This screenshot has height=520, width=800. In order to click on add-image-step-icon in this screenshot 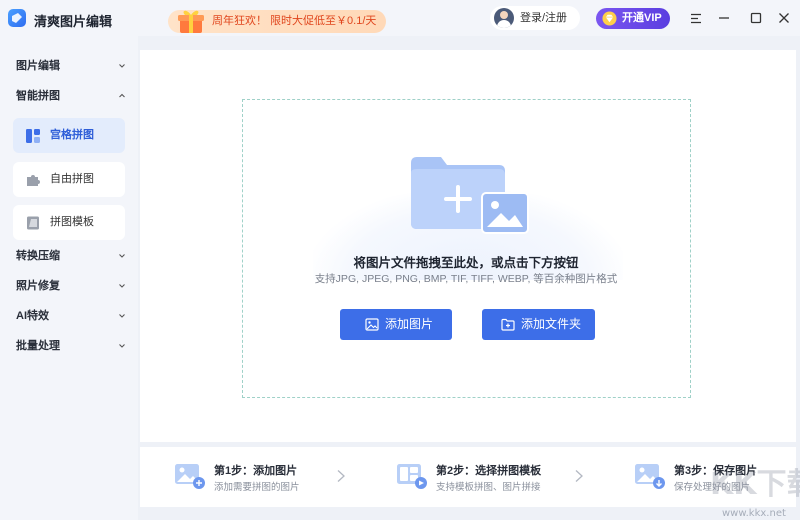, I will do `click(190, 476)`.